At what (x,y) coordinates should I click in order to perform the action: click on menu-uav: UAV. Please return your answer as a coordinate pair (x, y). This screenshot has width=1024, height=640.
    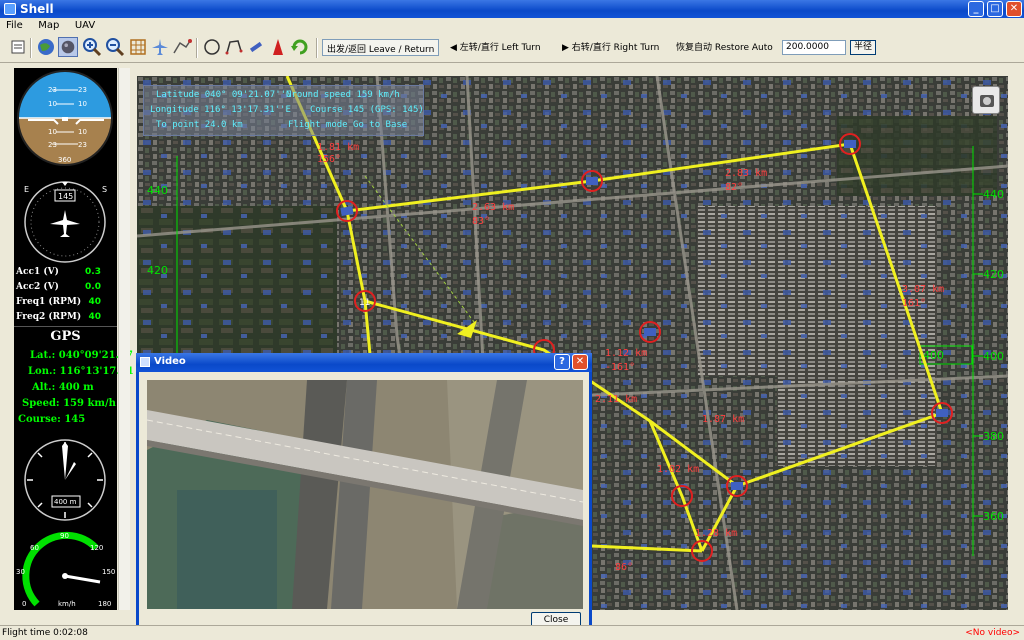
    Looking at the image, I should click on (85, 26).